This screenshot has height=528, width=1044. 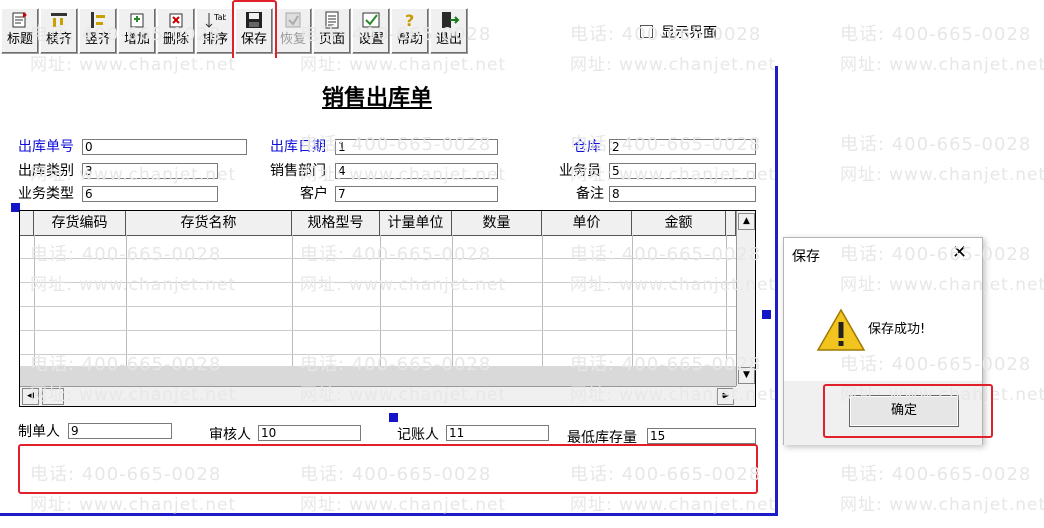 What do you see at coordinates (451, 20) in the screenshot?
I see `exit-icon` at bounding box center [451, 20].